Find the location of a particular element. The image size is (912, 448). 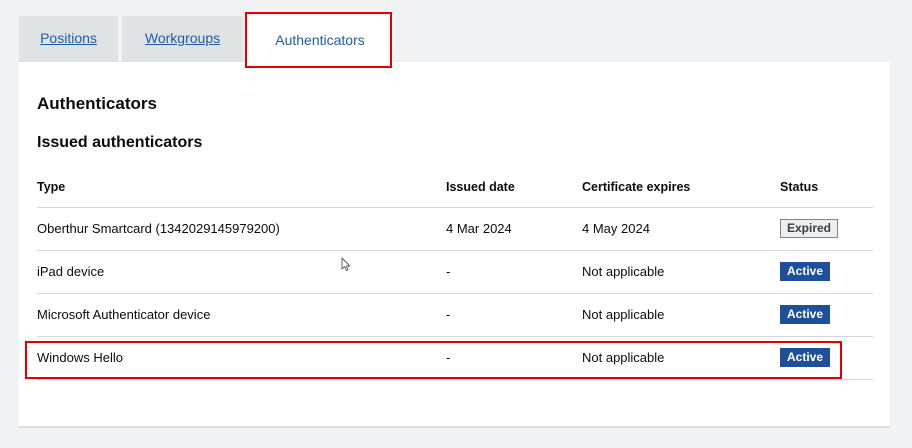

tab-authenticators-label: Authenticators is located at coordinates (320, 40).